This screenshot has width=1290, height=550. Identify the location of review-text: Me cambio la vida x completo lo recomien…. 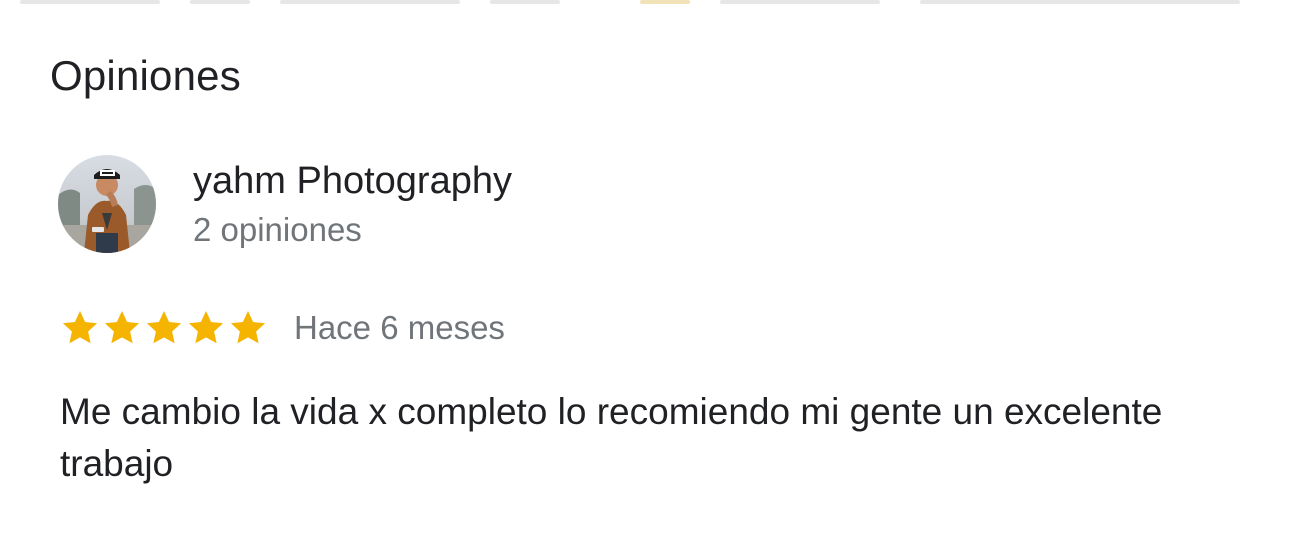
(611, 437).